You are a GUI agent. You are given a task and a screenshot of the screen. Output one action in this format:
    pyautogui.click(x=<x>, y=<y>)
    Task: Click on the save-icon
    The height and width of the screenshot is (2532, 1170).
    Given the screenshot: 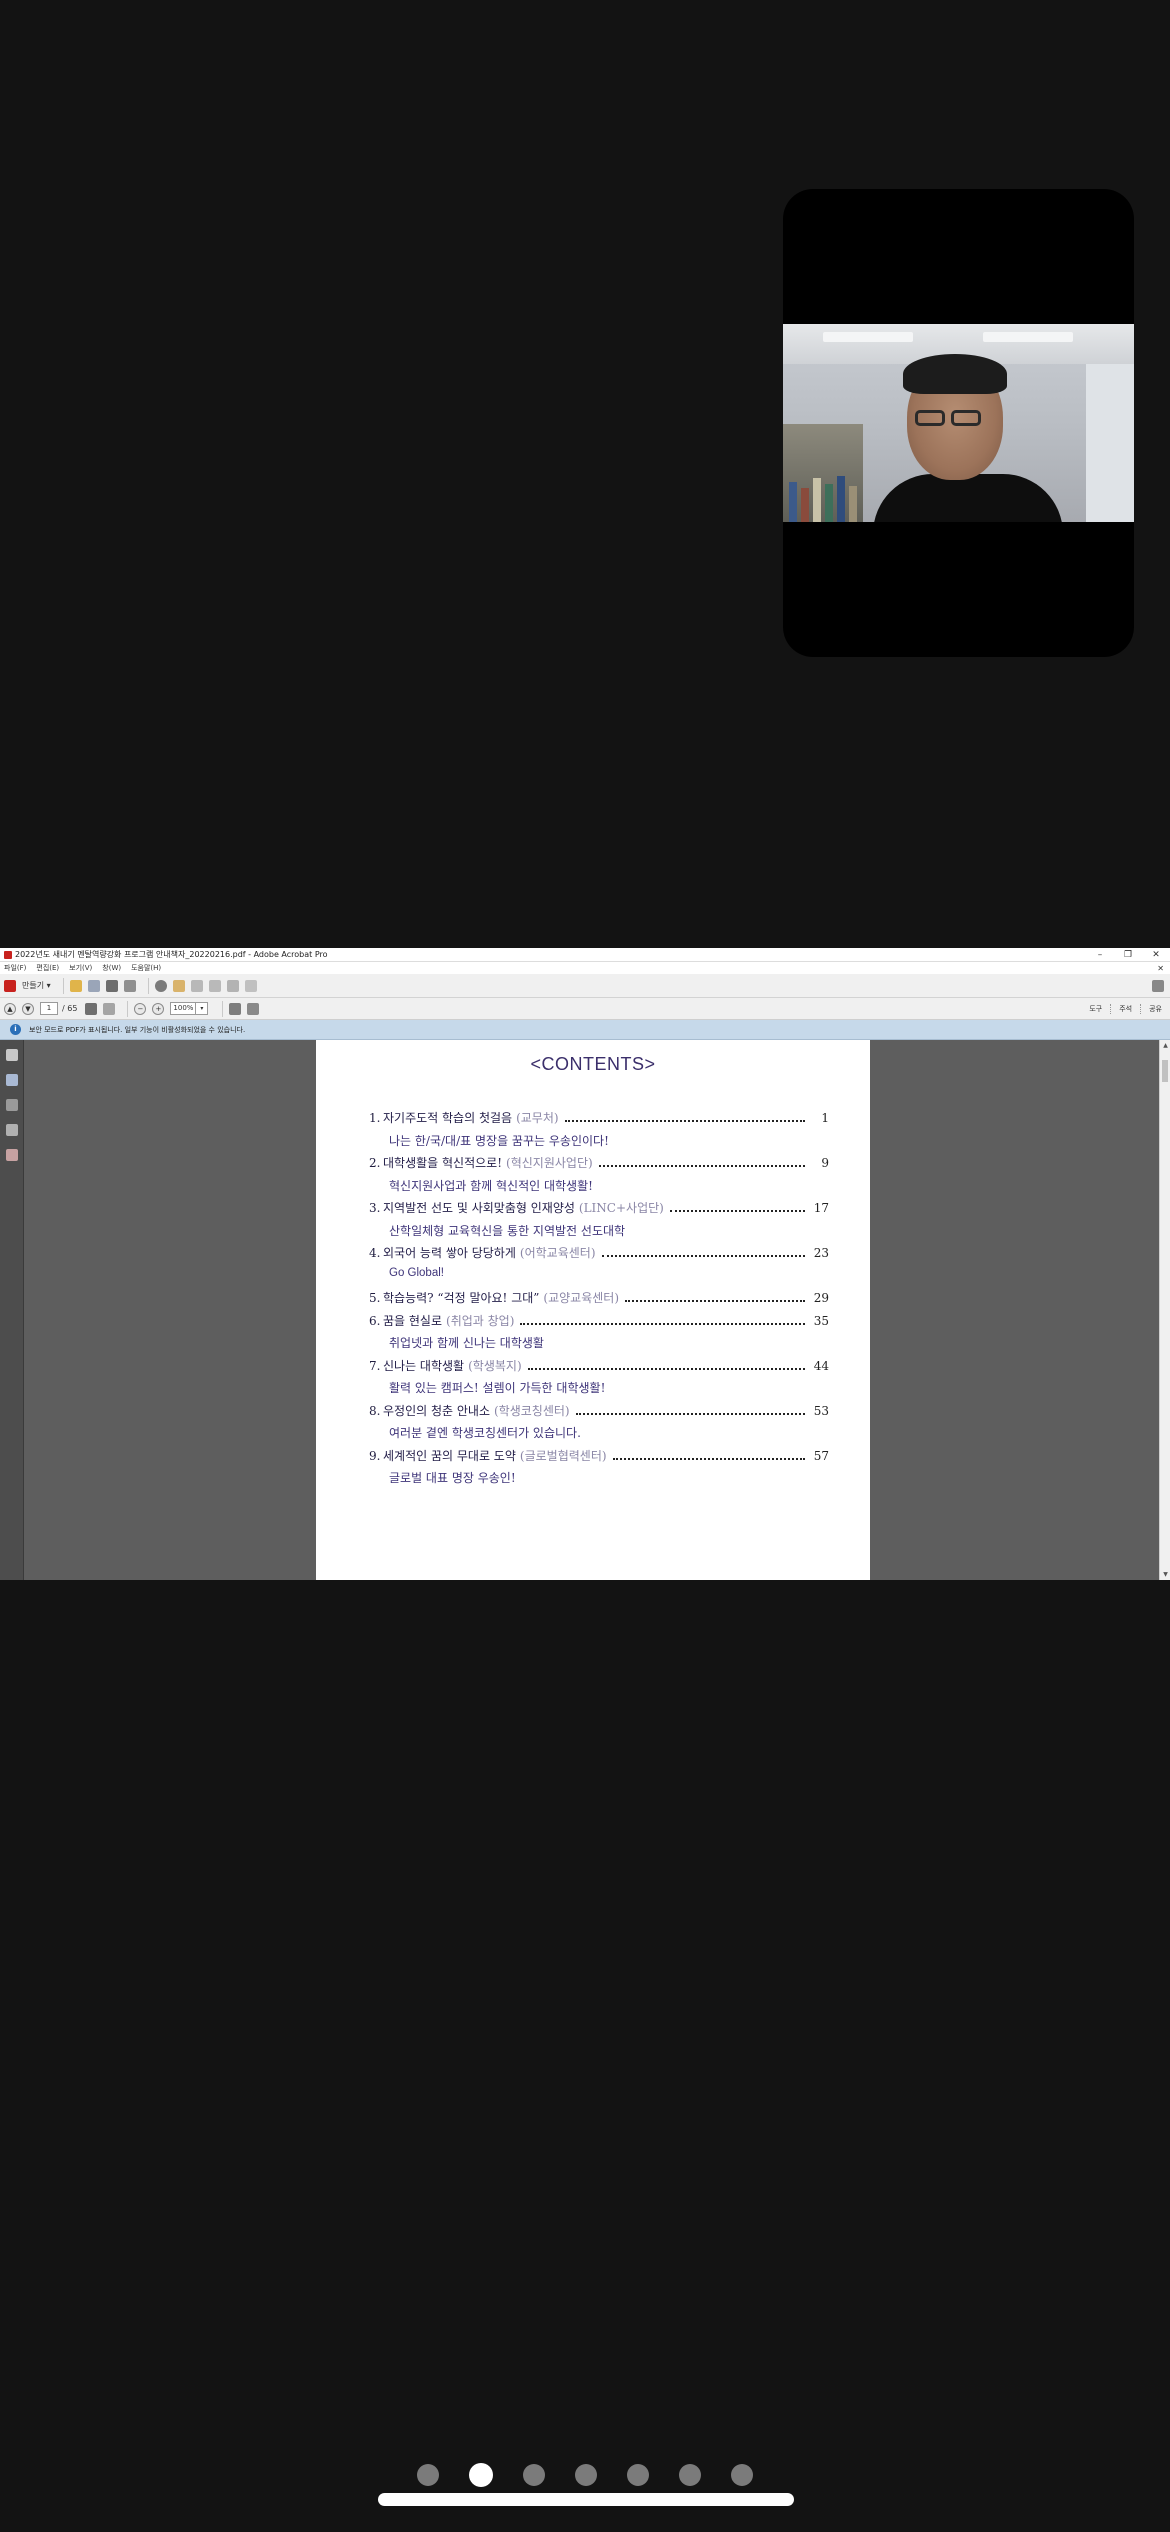 What is the action you would take?
    pyautogui.click(x=93, y=985)
    